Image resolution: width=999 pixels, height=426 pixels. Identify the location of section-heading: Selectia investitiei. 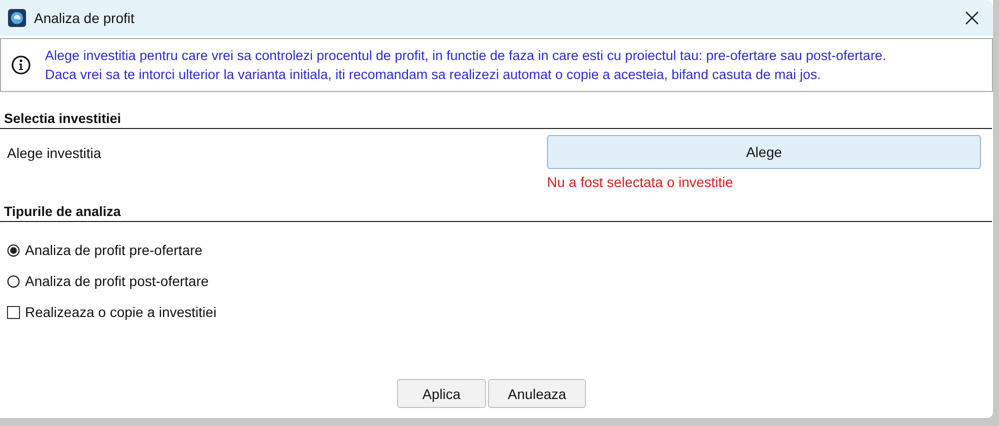
(496, 120).